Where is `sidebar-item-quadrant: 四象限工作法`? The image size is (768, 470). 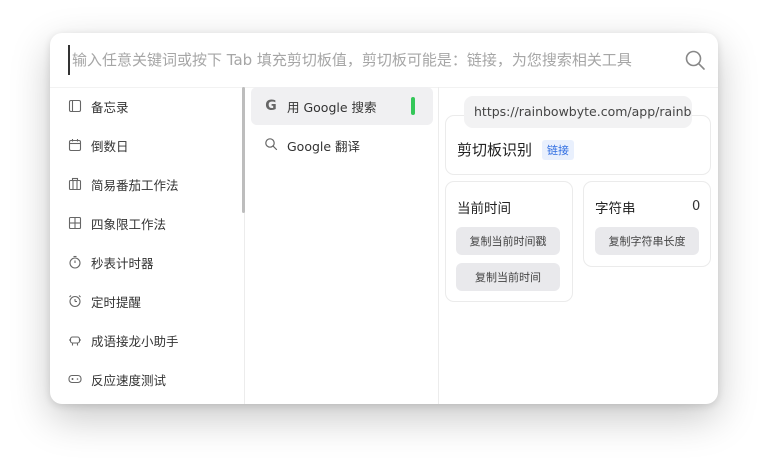
sidebar-item-quadrant: 四象限工作法 is located at coordinates (117, 223).